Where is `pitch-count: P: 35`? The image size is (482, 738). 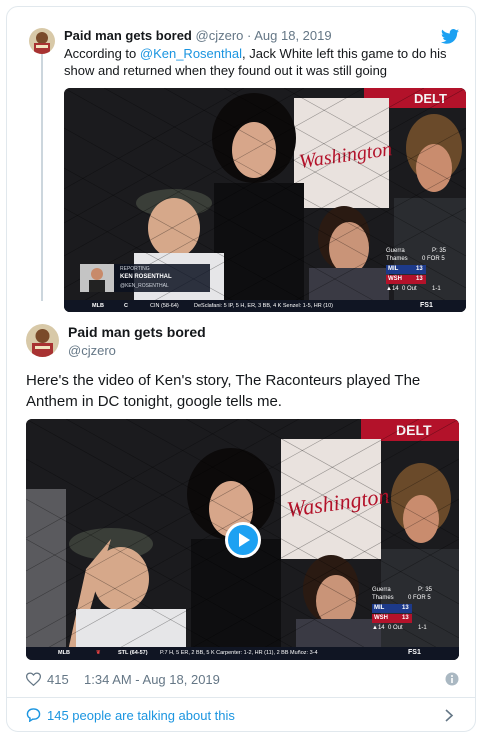
pitch-count: P: 35 is located at coordinates (439, 251).